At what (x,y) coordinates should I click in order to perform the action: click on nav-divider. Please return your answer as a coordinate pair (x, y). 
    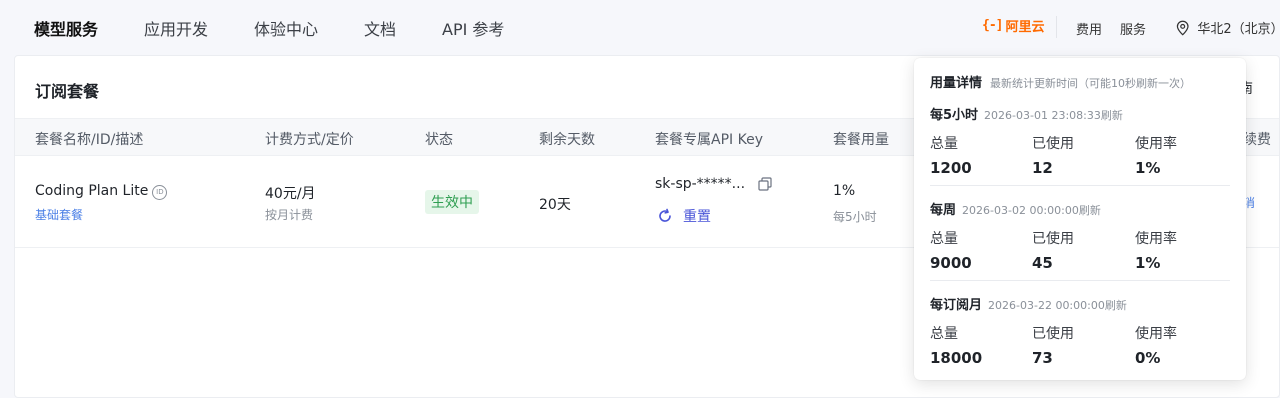
    Looking at the image, I should click on (1056, 27).